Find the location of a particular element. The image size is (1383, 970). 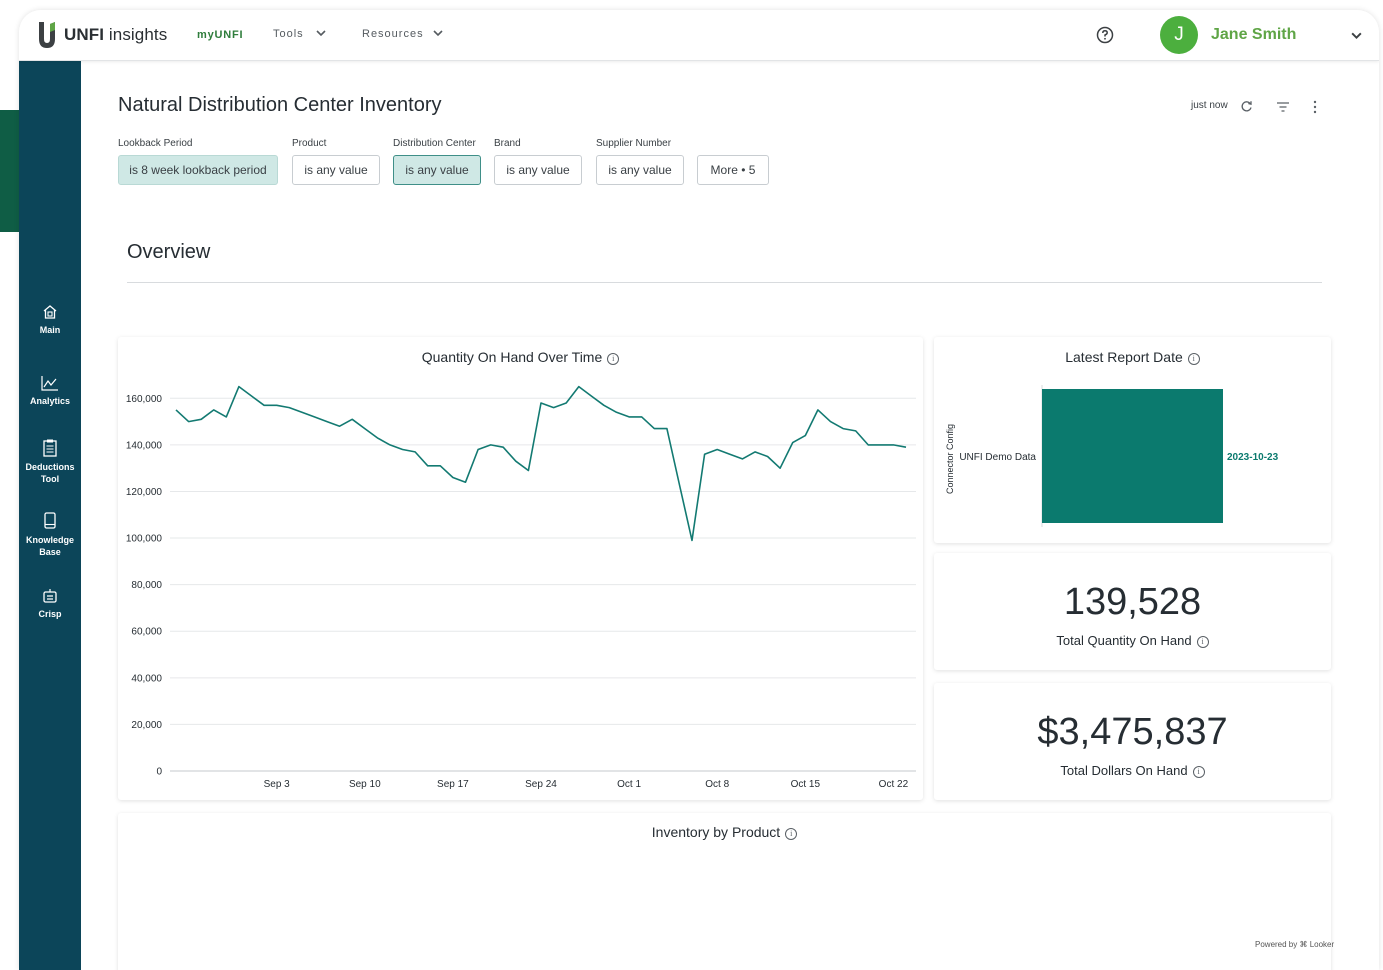

filter-label-distribution-center: Distribution Center is located at coordinates (434, 143).